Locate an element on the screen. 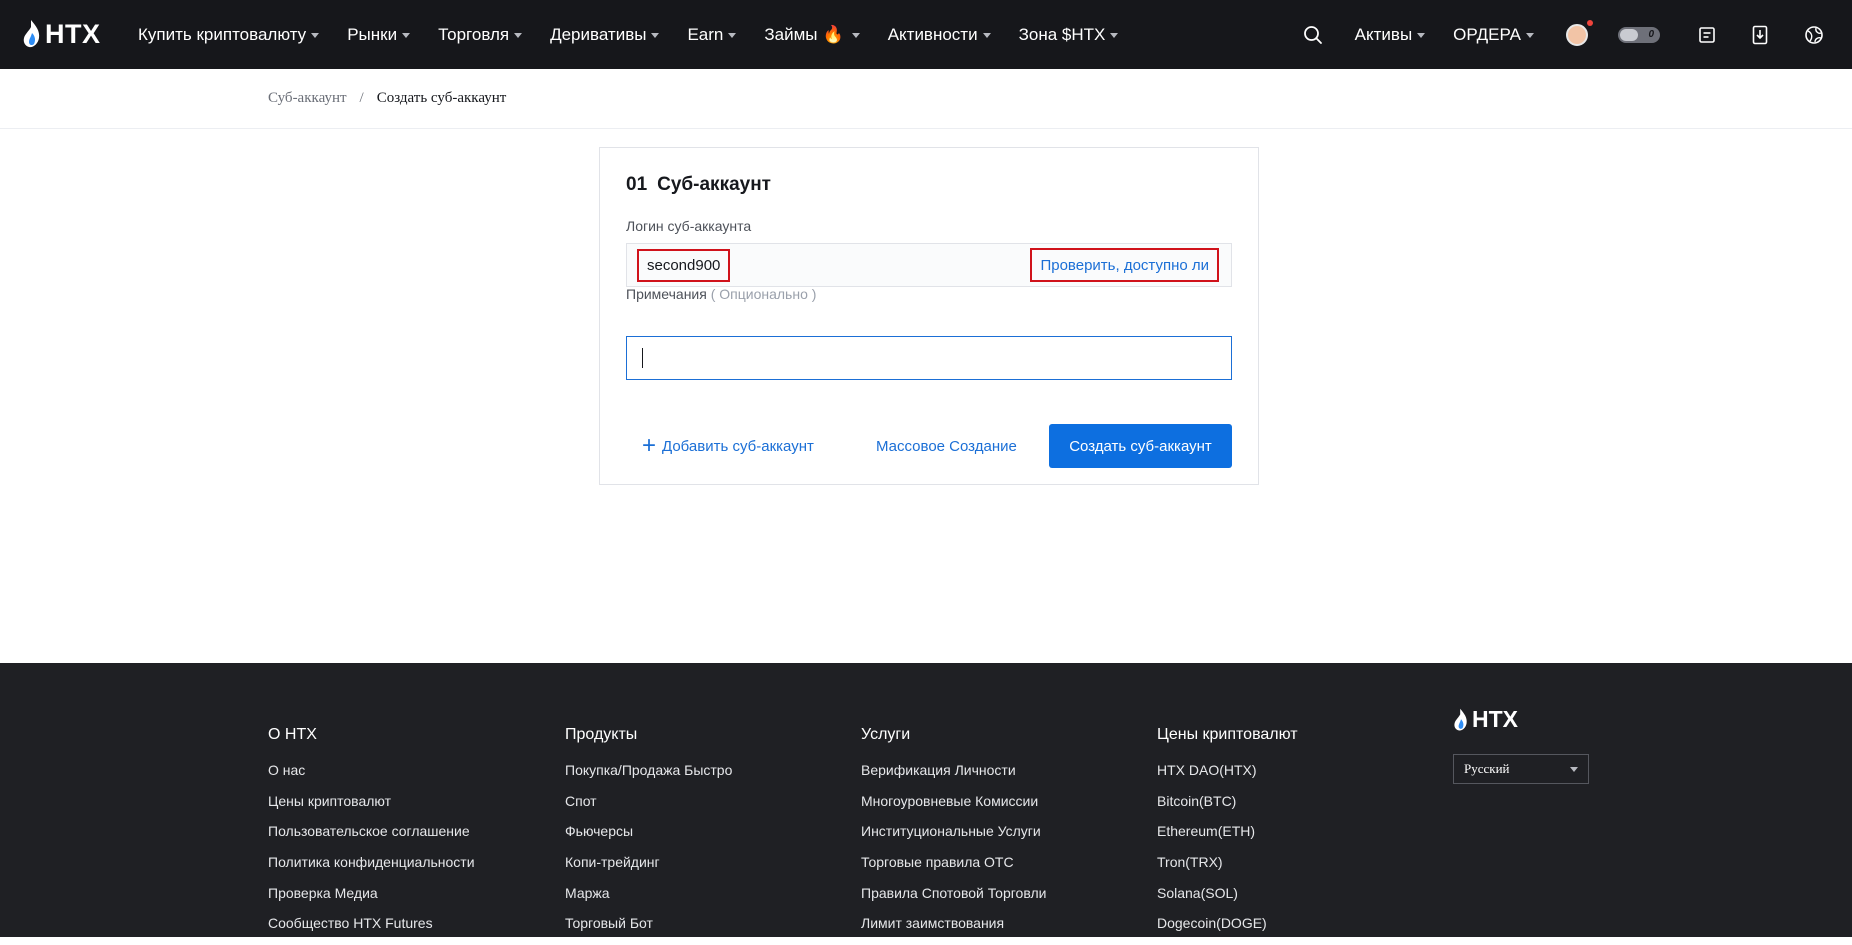  login-label: Логин суб-аккаунта is located at coordinates (689, 226).